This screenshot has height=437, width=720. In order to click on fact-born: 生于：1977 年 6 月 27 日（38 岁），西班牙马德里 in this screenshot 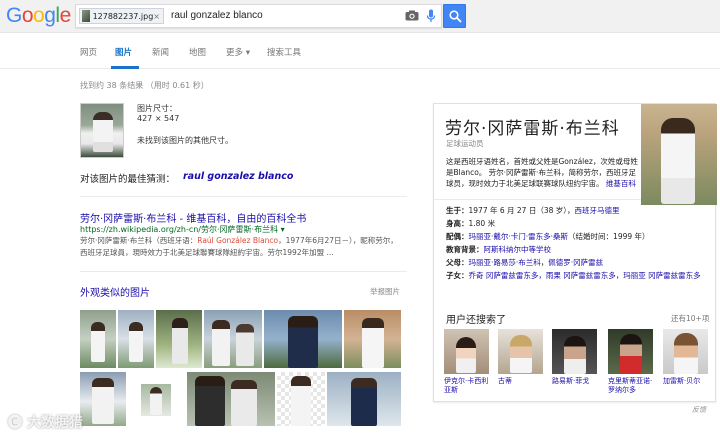, I will do `click(578, 210)`.